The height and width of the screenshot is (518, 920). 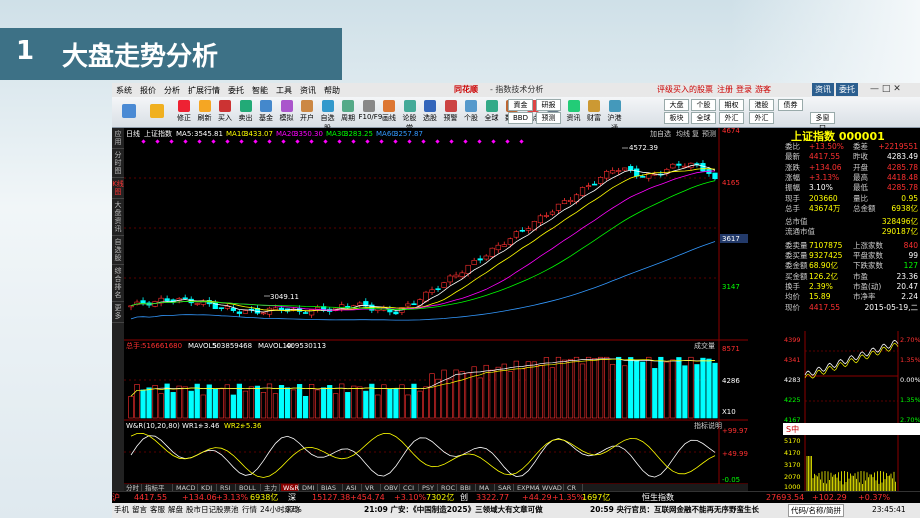 What do you see at coordinates (129, 112) in the screenshot?
I see `back-button` at bounding box center [129, 112].